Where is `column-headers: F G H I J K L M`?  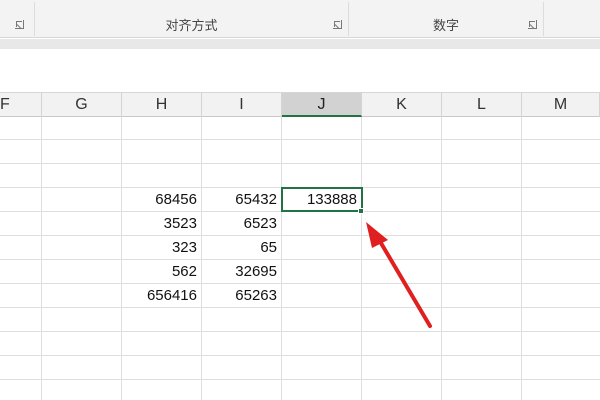
column-headers: F G H I J K L M is located at coordinates (300, 105).